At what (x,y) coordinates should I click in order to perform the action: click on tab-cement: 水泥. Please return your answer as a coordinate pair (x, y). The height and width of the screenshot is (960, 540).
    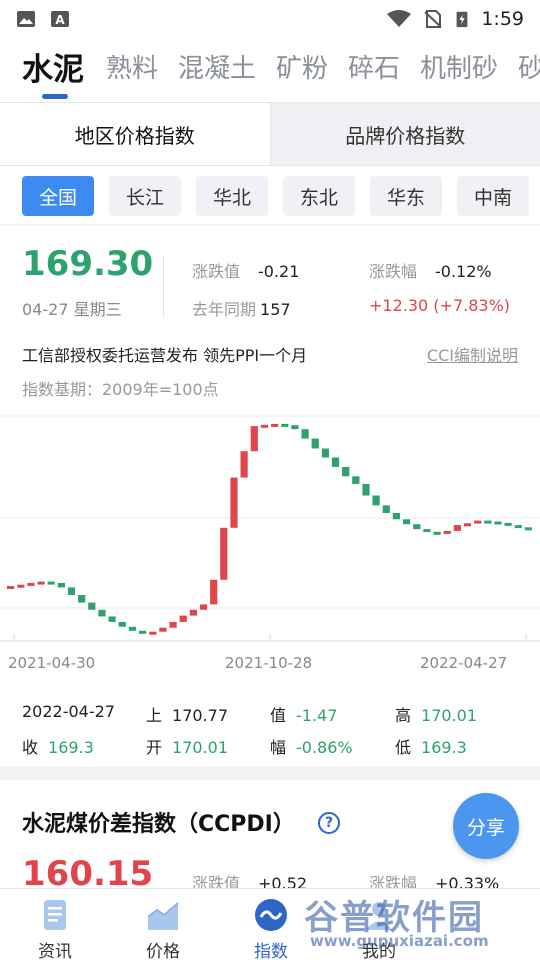
    Looking at the image, I should click on (53, 66).